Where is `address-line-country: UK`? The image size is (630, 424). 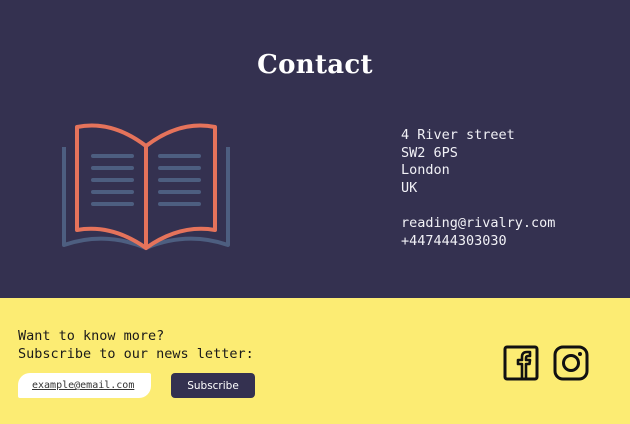
address-line-country: UK is located at coordinates (409, 187).